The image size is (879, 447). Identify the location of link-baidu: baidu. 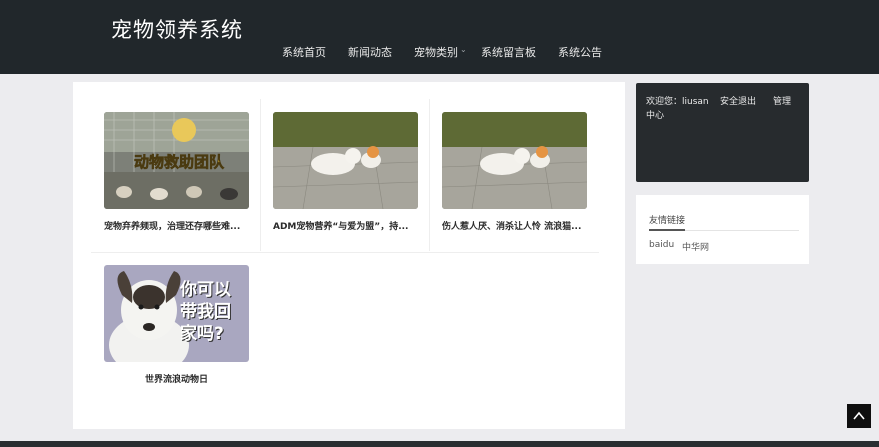
(661, 245).